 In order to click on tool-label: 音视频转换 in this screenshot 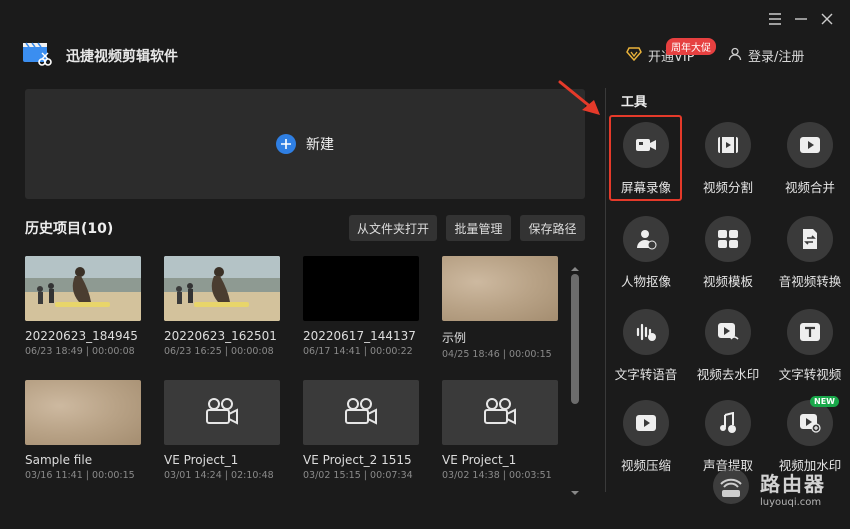, I will do `click(810, 281)`.